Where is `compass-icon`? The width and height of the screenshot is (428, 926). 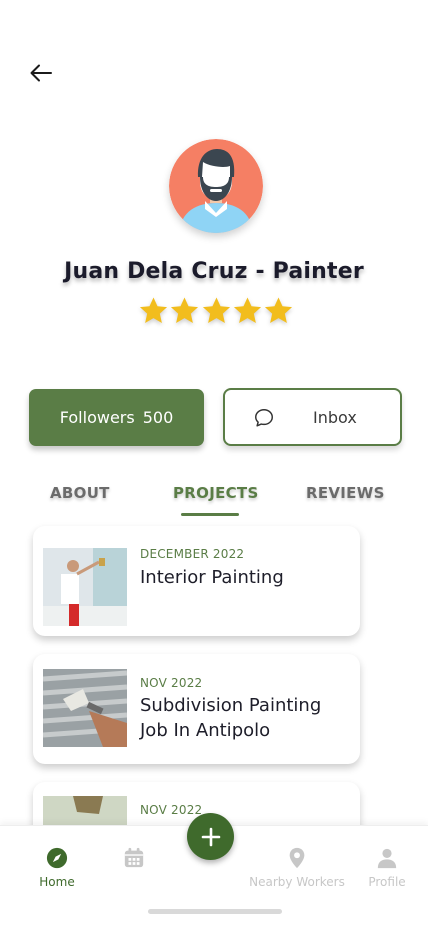 compass-icon is located at coordinates (57, 858).